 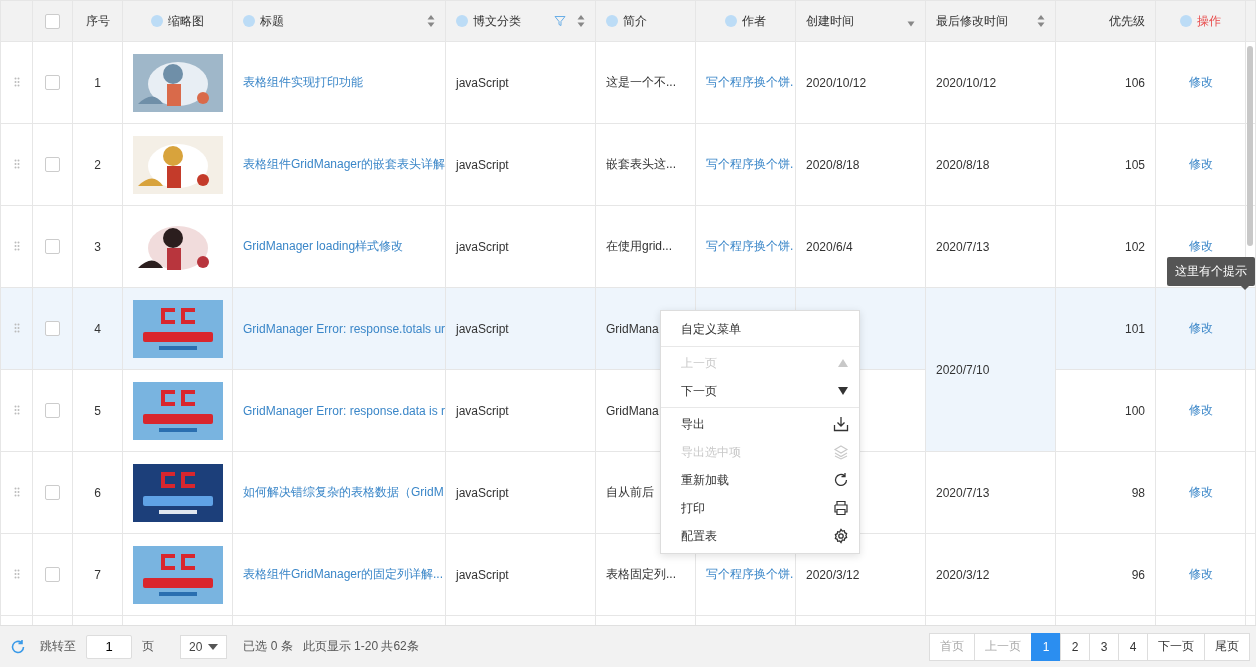 What do you see at coordinates (841, 508) in the screenshot?
I see `printer-icon` at bounding box center [841, 508].